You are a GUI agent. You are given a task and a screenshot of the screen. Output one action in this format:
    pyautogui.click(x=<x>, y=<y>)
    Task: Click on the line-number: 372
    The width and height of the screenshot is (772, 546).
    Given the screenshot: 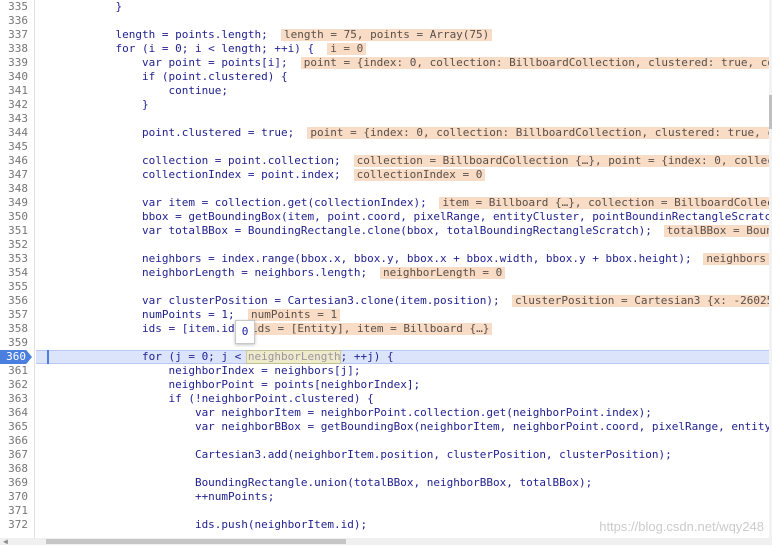 What is the action you would take?
    pyautogui.click(x=14, y=525)
    